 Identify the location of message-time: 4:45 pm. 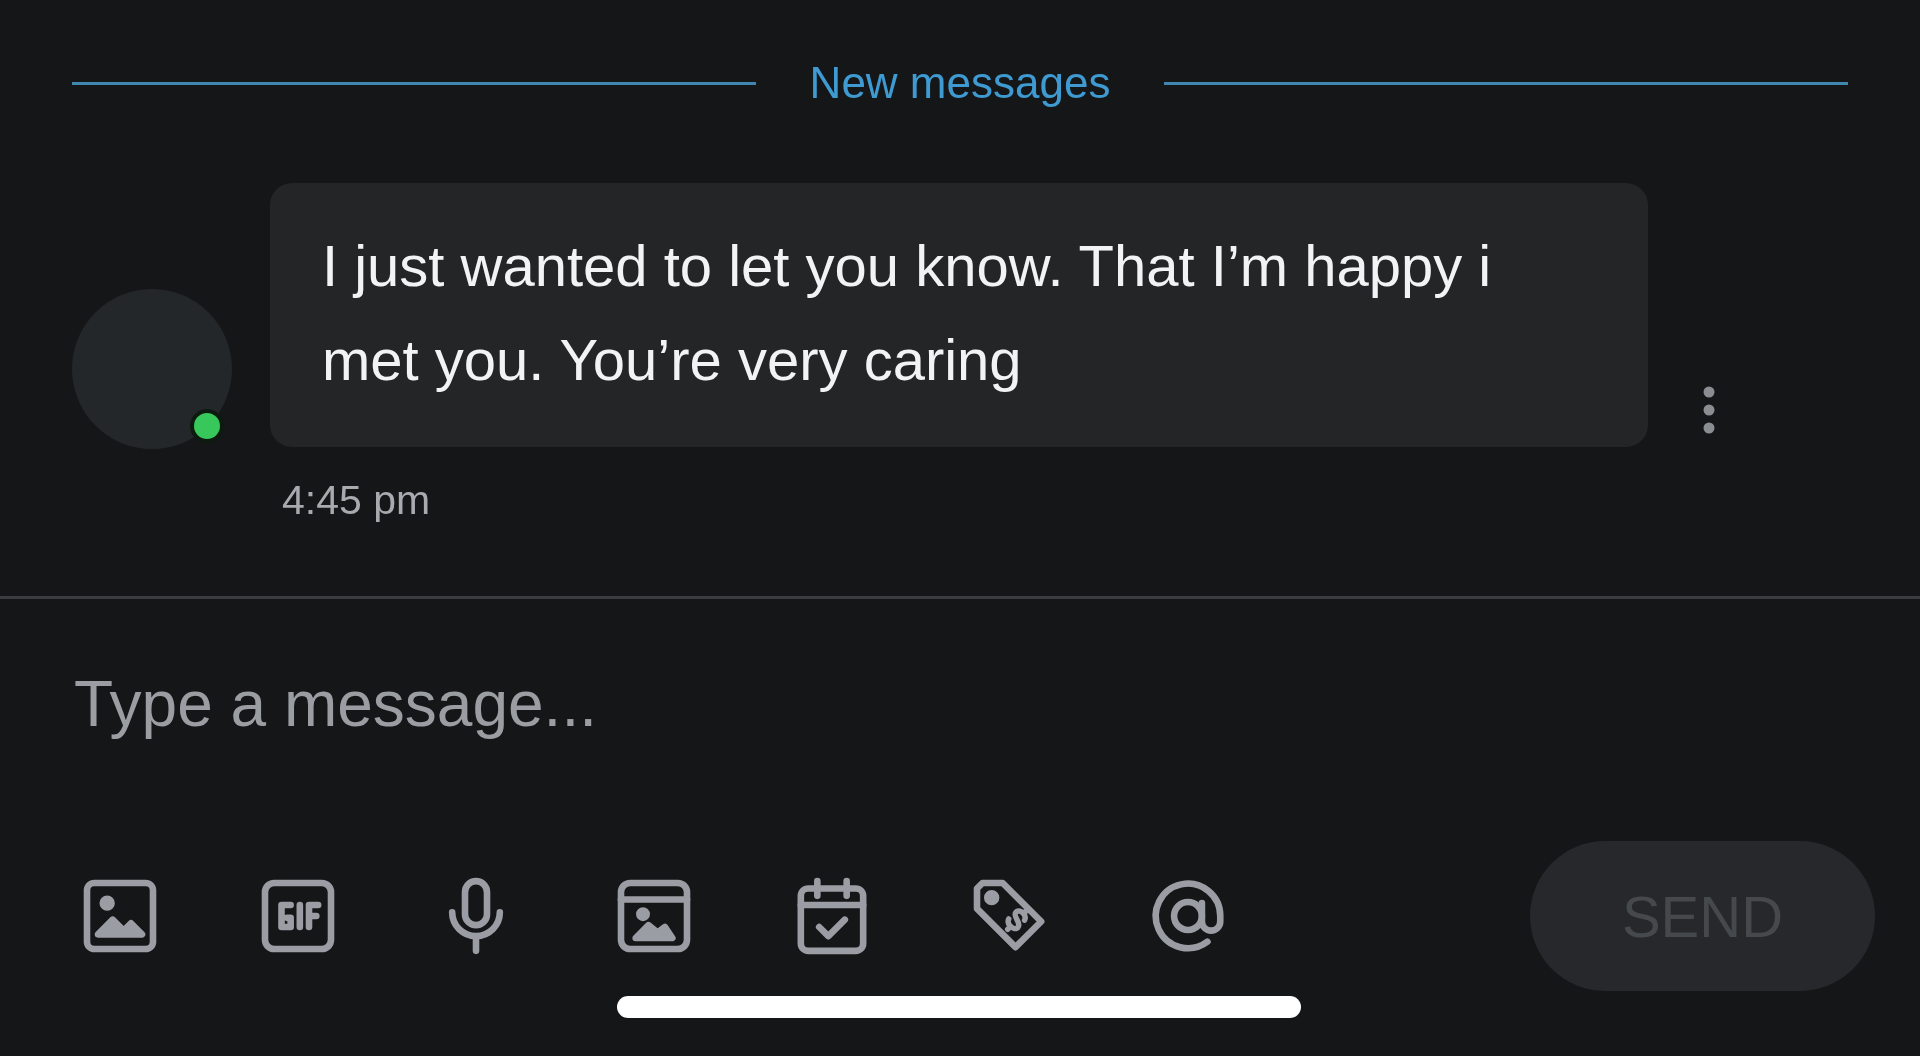
(357, 500).